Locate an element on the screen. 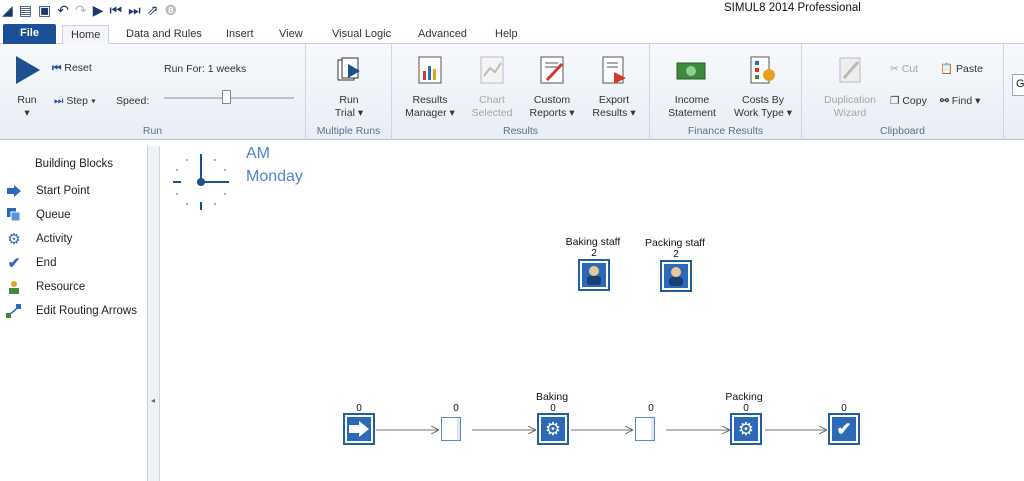 The width and height of the screenshot is (1024, 481). checkmark-icon: ✔ is located at coordinates (844, 429).